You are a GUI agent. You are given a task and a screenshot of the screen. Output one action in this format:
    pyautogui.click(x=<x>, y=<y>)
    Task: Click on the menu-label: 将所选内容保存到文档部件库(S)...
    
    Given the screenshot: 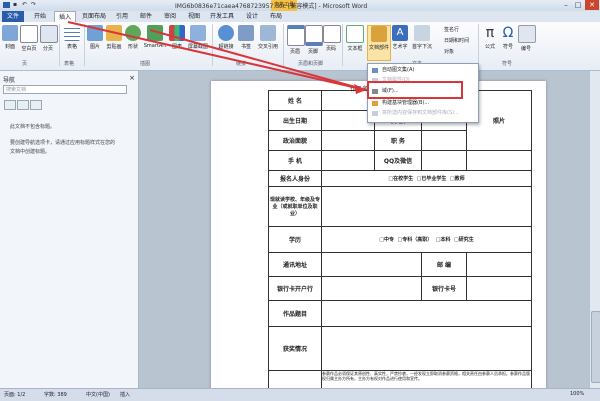 What is the action you would take?
    pyautogui.click(x=420, y=113)
    